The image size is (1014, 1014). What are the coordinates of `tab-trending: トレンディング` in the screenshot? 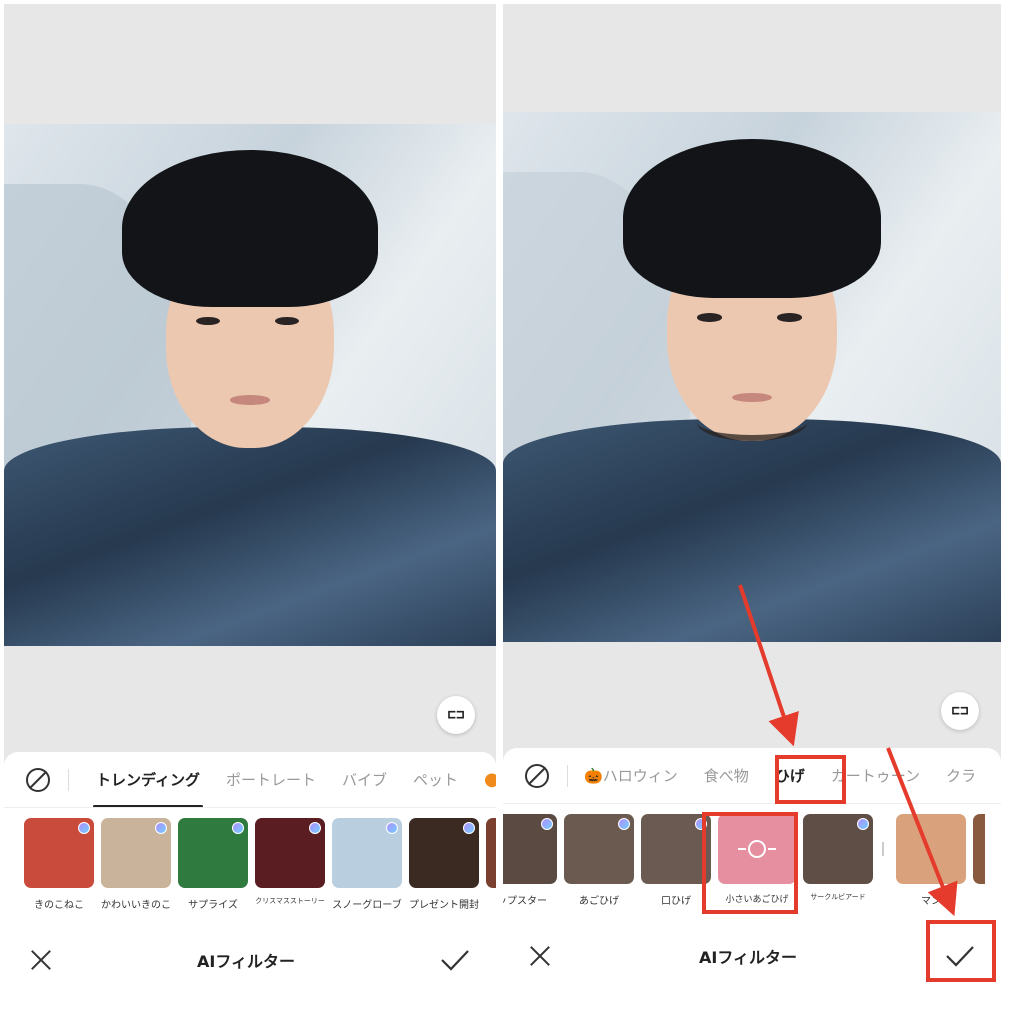 It's located at (148, 779).